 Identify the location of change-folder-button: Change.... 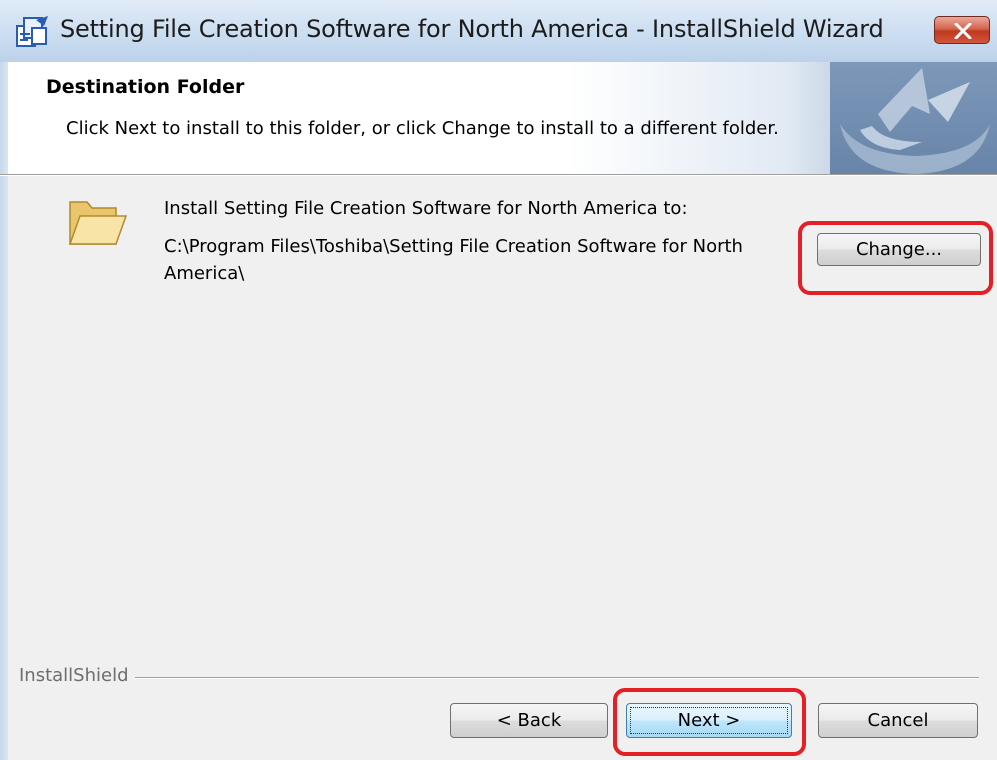
(899, 249).